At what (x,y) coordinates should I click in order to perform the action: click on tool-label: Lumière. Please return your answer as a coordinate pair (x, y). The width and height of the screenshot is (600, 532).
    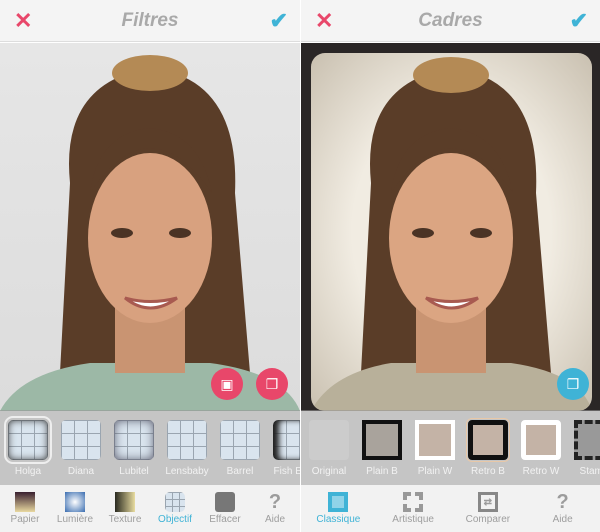
    Looking at the image, I should click on (75, 519).